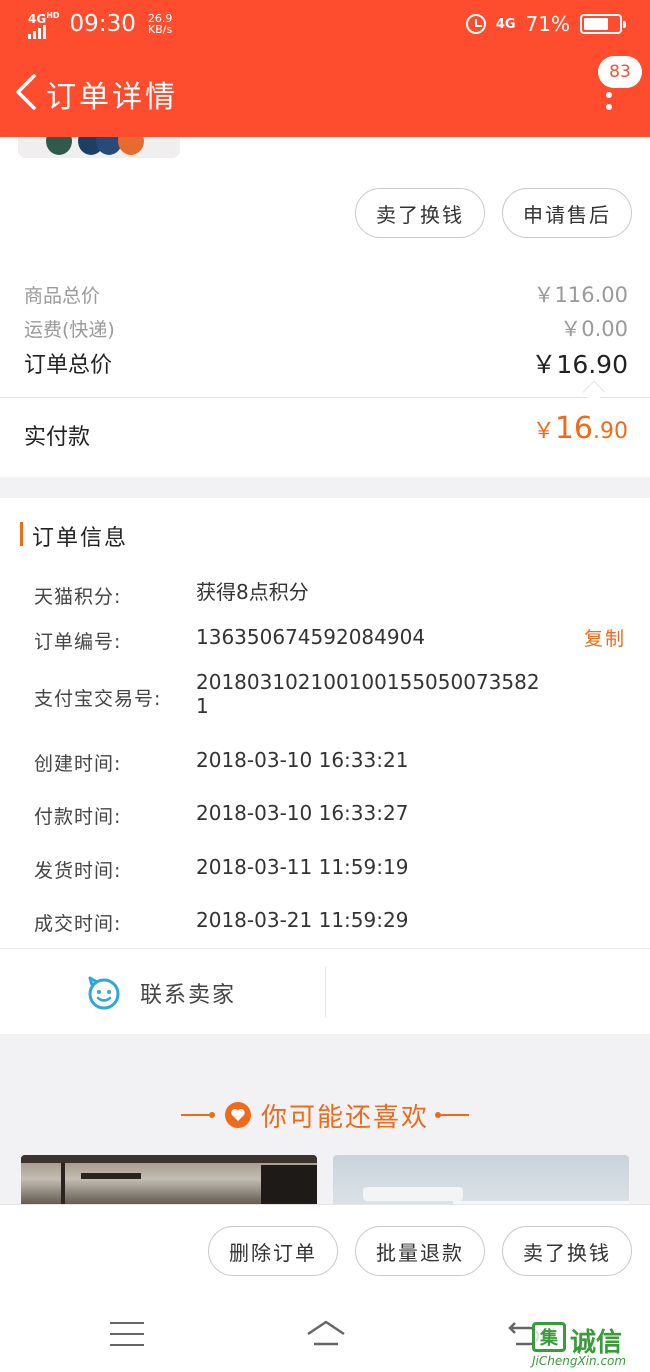 The width and height of the screenshot is (650, 1372). What do you see at coordinates (302, 760) in the screenshot?
I see `info-value-created-time: 2018-03-10 16:33:21` at bounding box center [302, 760].